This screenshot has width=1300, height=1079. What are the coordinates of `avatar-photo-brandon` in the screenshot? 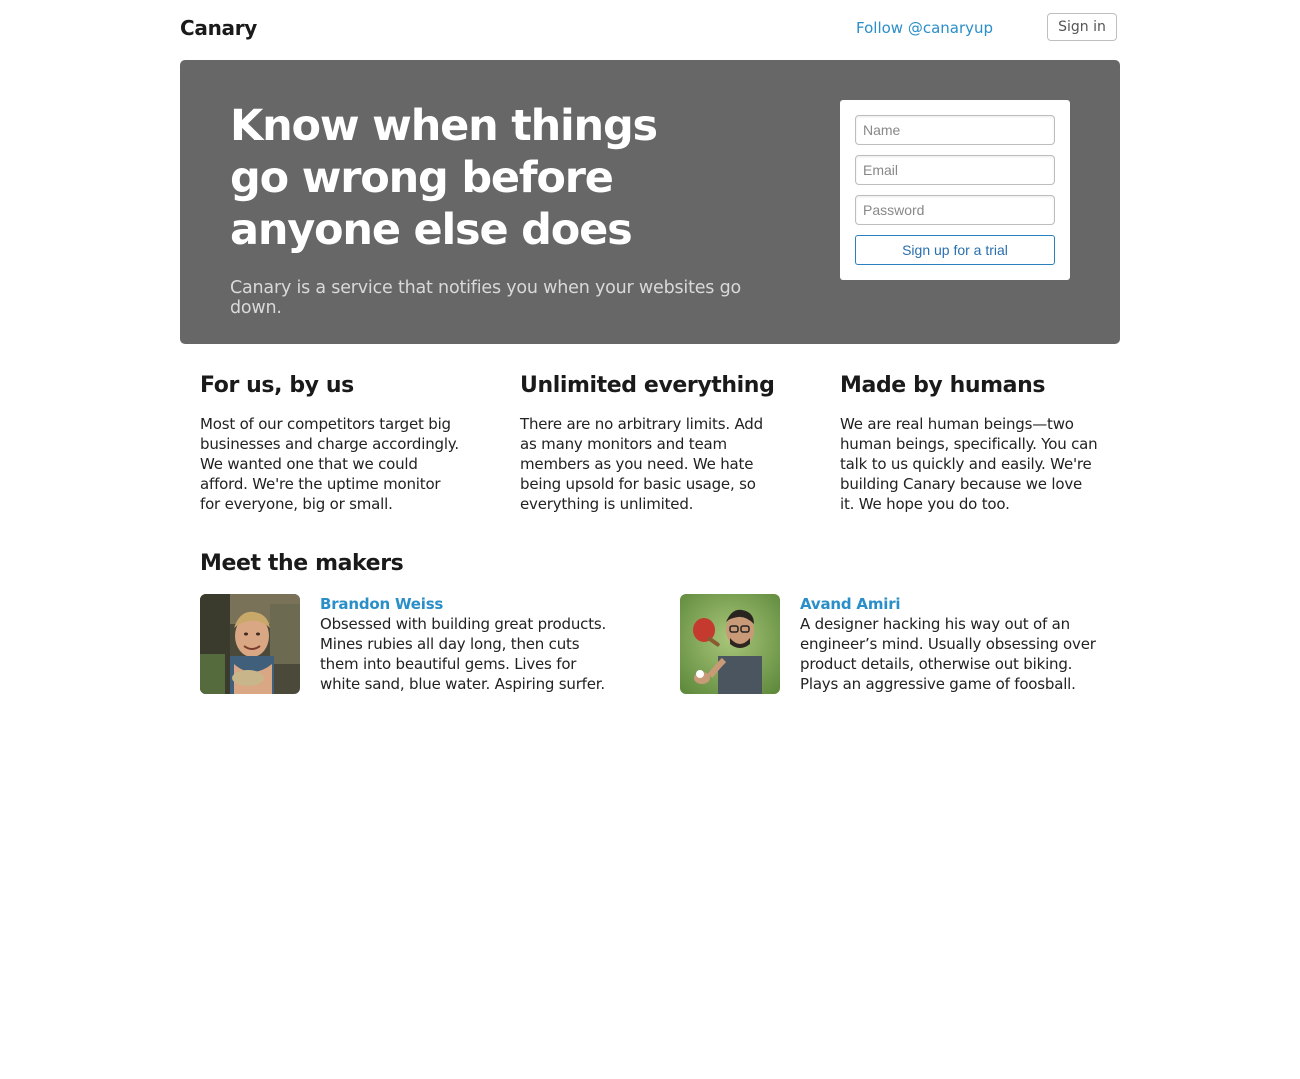 It's located at (250, 644).